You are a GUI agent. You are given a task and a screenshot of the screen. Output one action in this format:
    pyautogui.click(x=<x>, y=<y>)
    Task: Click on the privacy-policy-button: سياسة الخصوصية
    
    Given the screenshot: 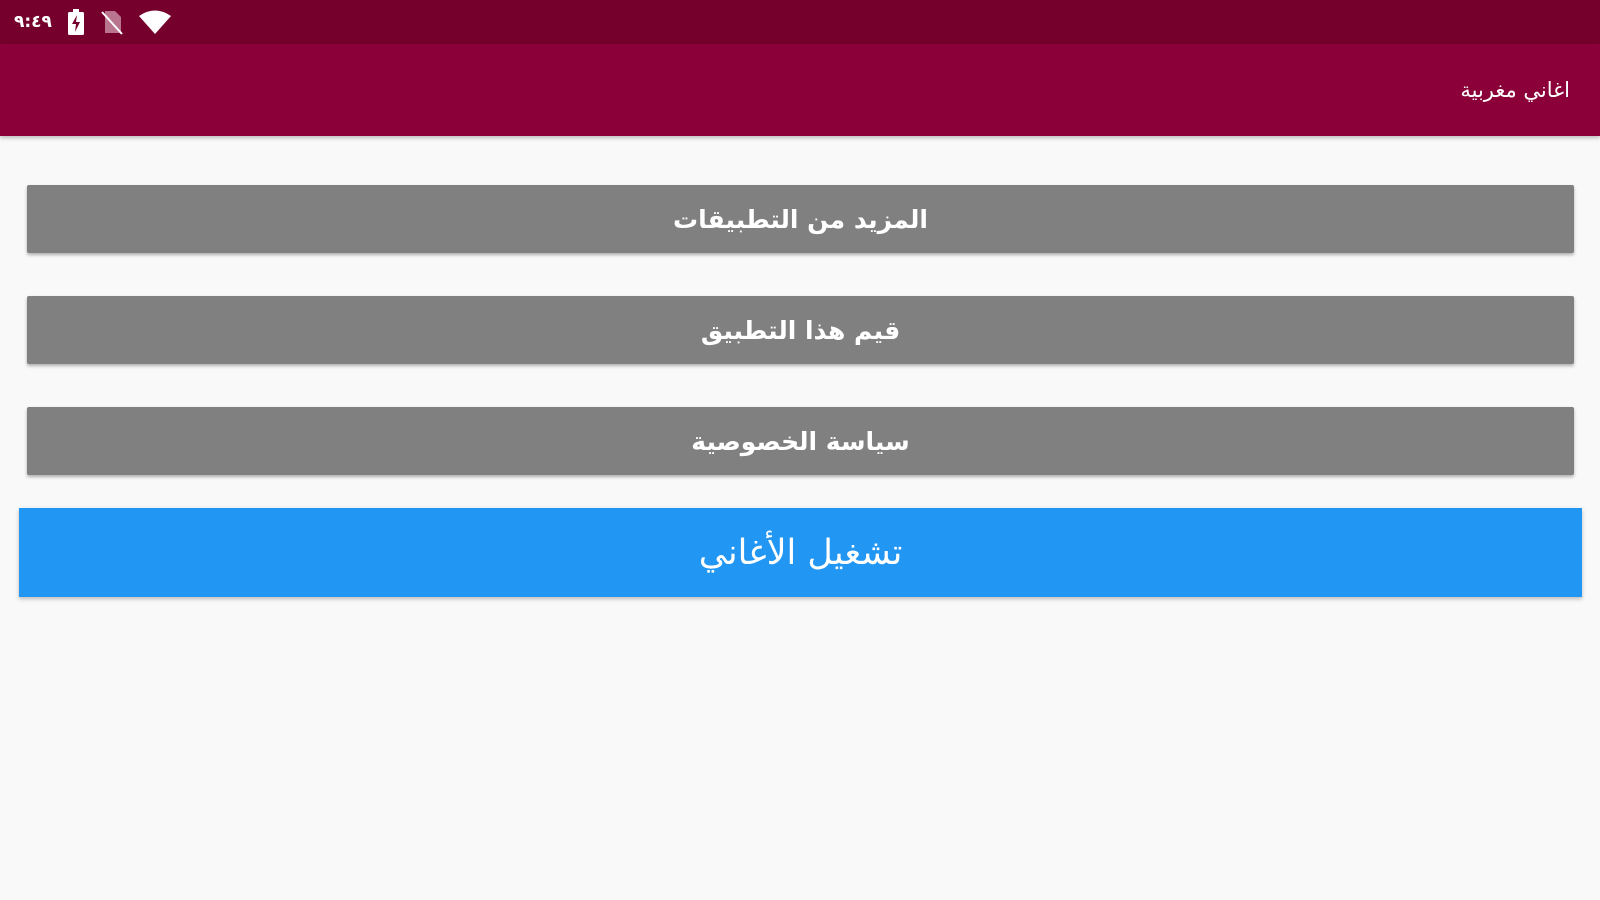 What is the action you would take?
    pyautogui.click(x=800, y=441)
    